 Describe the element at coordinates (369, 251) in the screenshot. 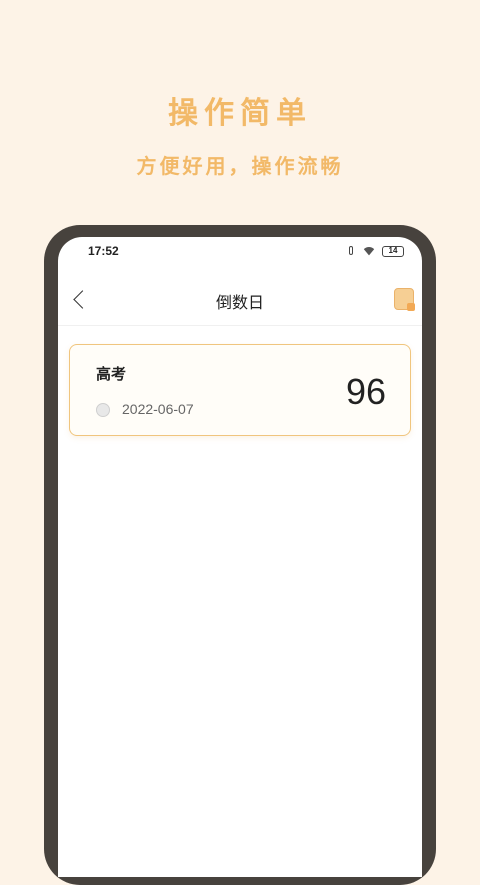

I see `wifi-icon` at that location.